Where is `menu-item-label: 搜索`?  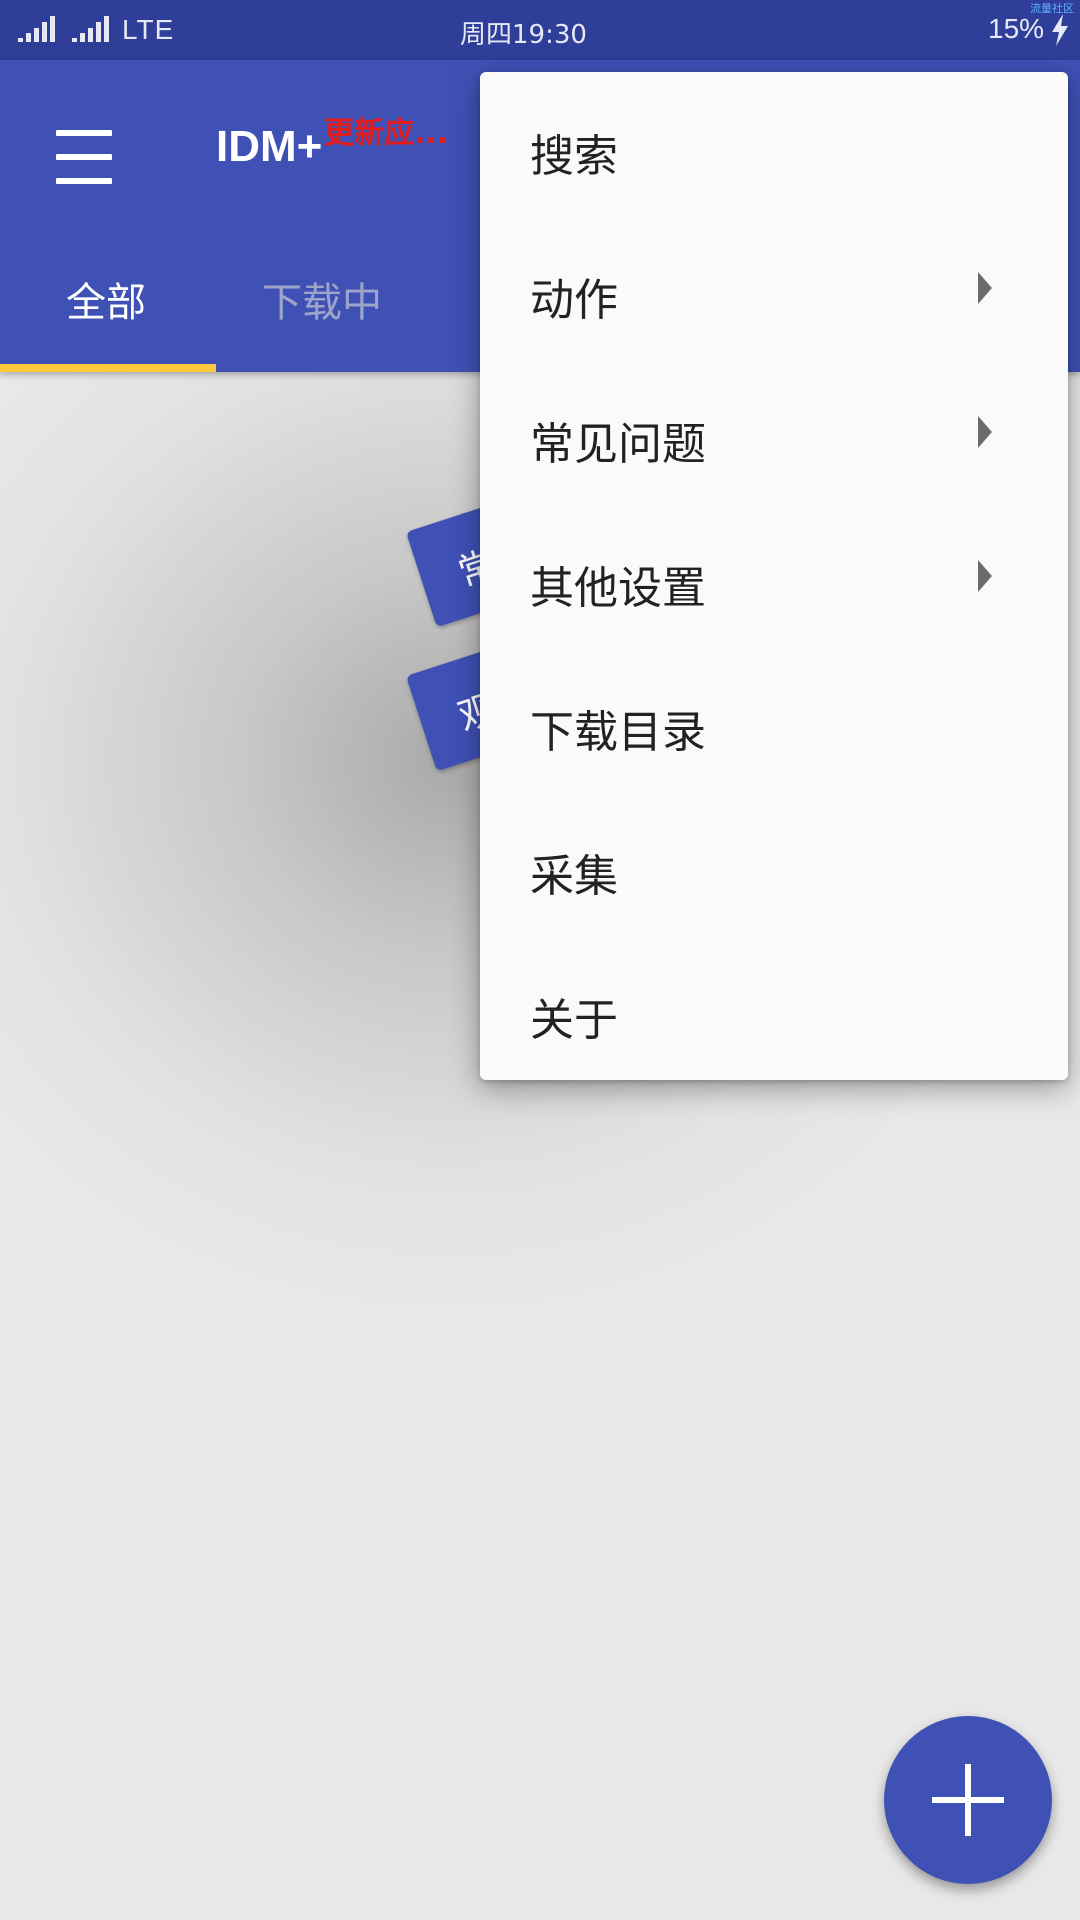 menu-item-label: 搜索 is located at coordinates (574, 156).